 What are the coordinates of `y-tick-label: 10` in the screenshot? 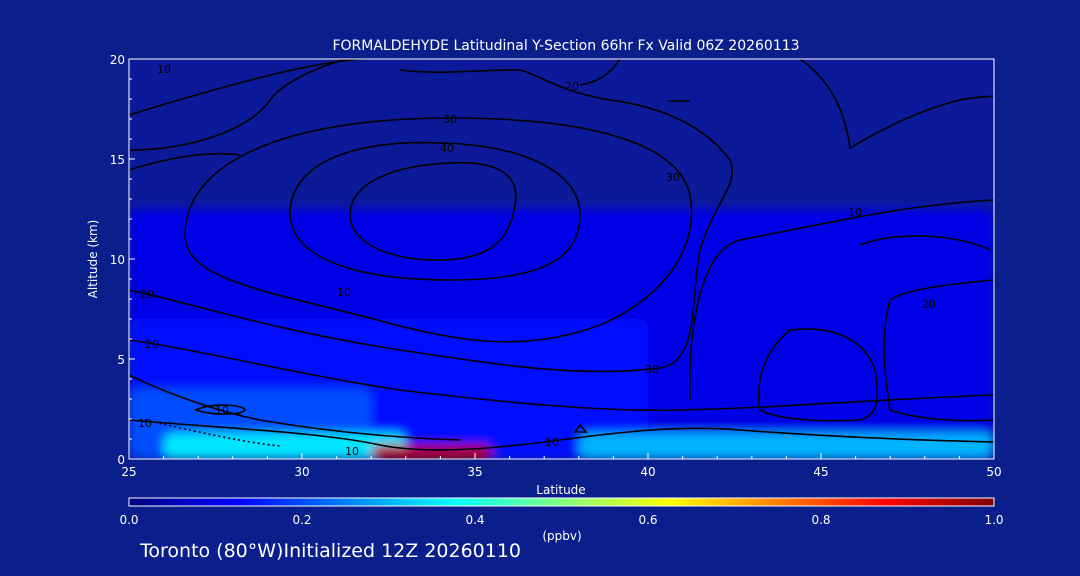 It's located at (117, 260).